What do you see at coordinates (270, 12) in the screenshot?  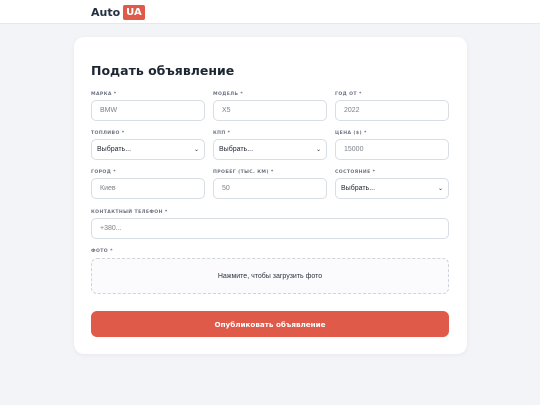 I see `top-bar: Auto UA` at bounding box center [270, 12].